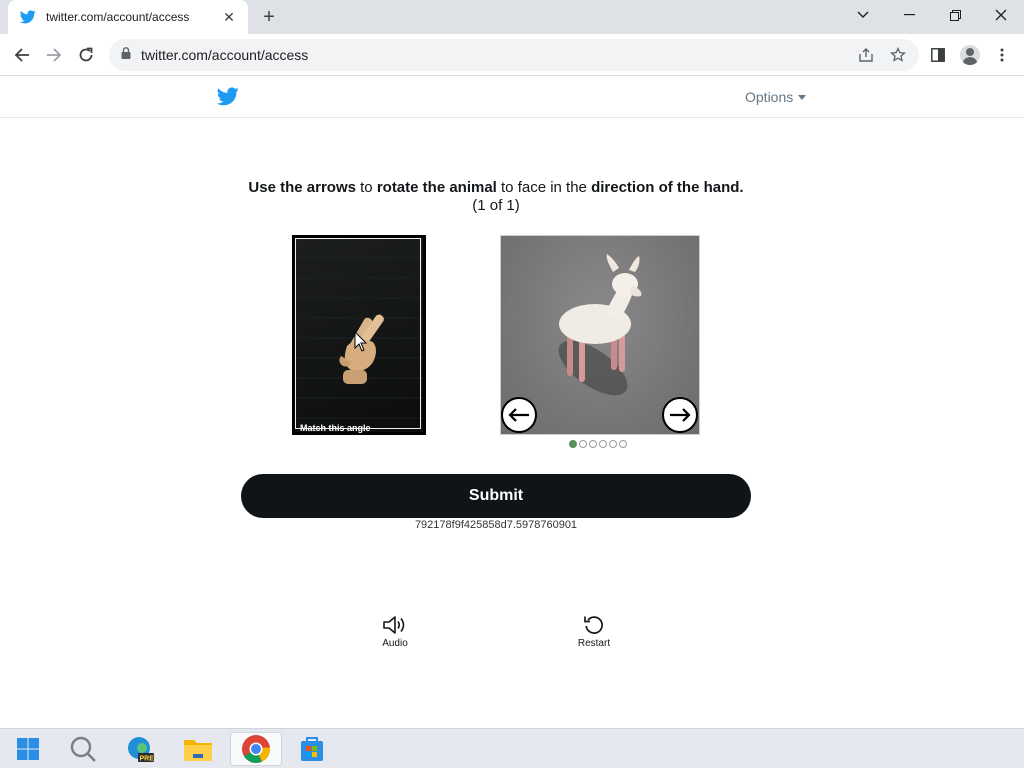 The image size is (1024, 768). What do you see at coordinates (147, 759) in the screenshot?
I see `svg-text: PRE` at bounding box center [147, 759].